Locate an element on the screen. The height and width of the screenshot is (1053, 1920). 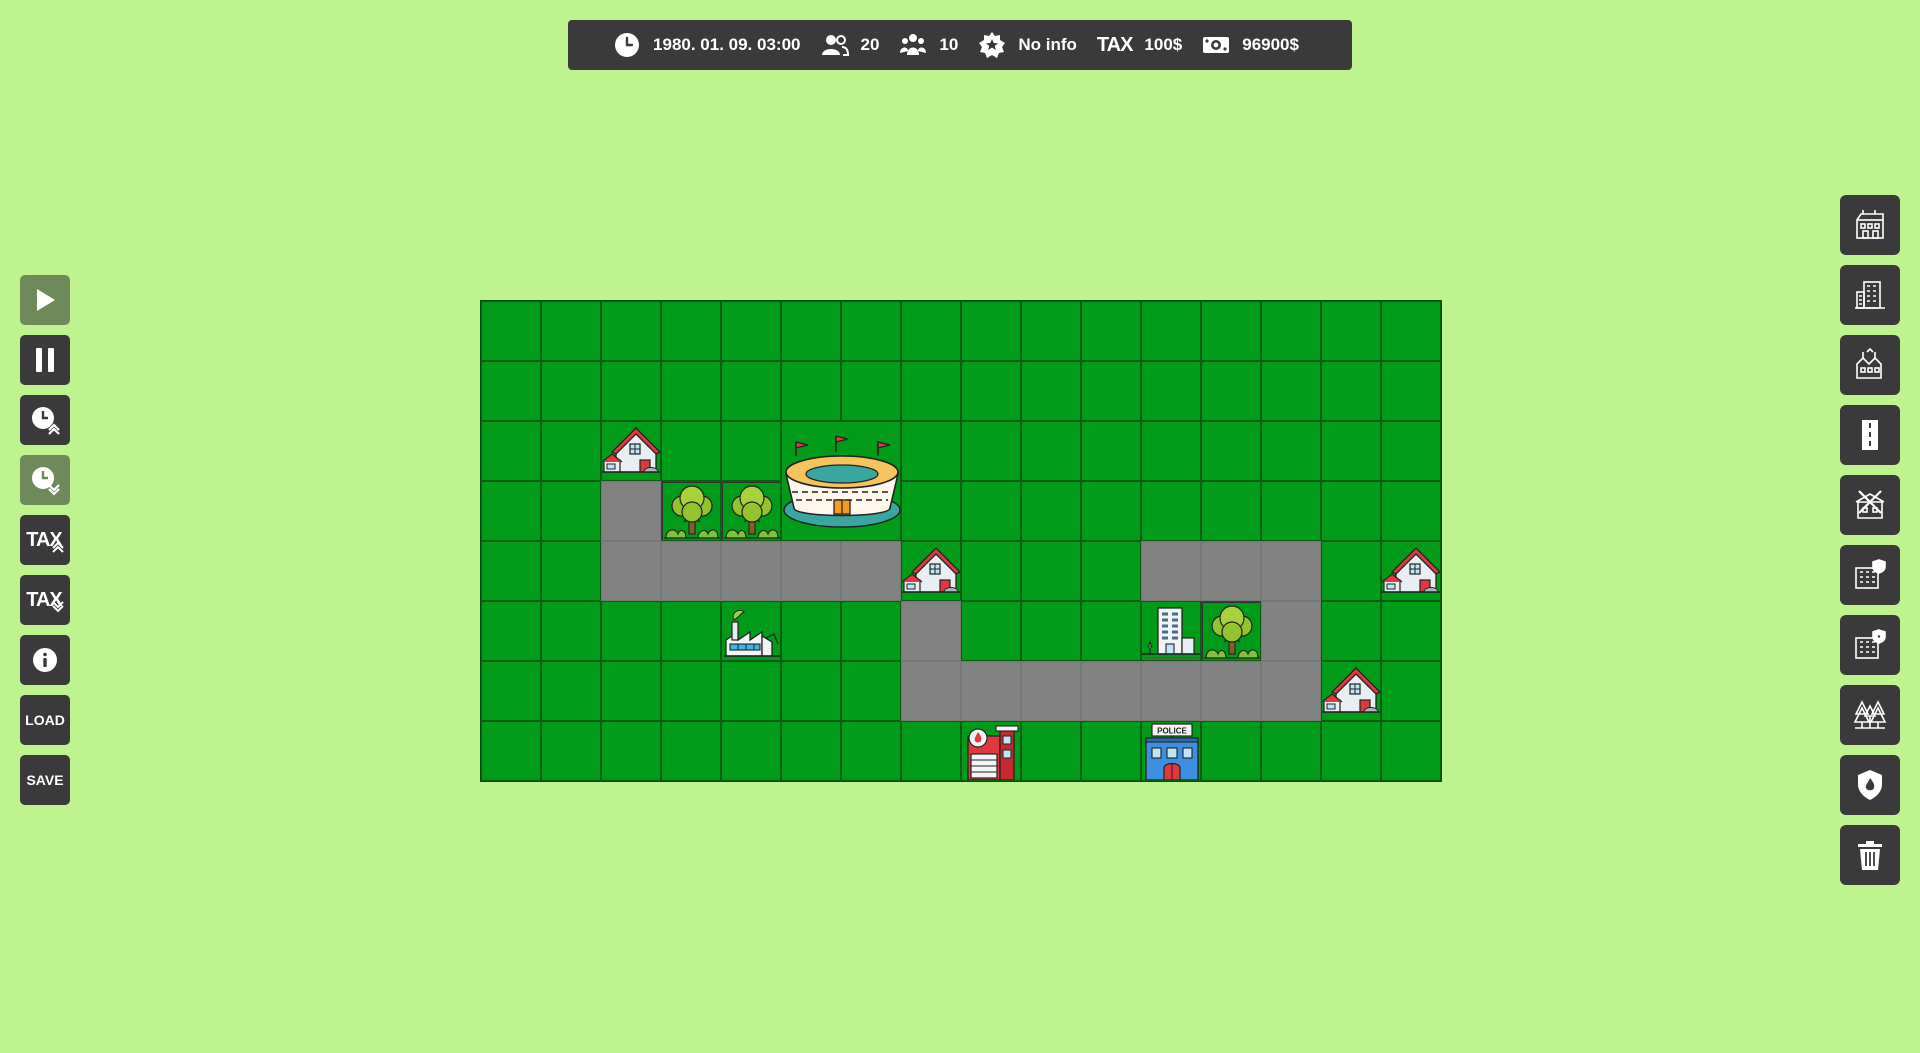
fire-safety-button is located at coordinates (1870, 785).